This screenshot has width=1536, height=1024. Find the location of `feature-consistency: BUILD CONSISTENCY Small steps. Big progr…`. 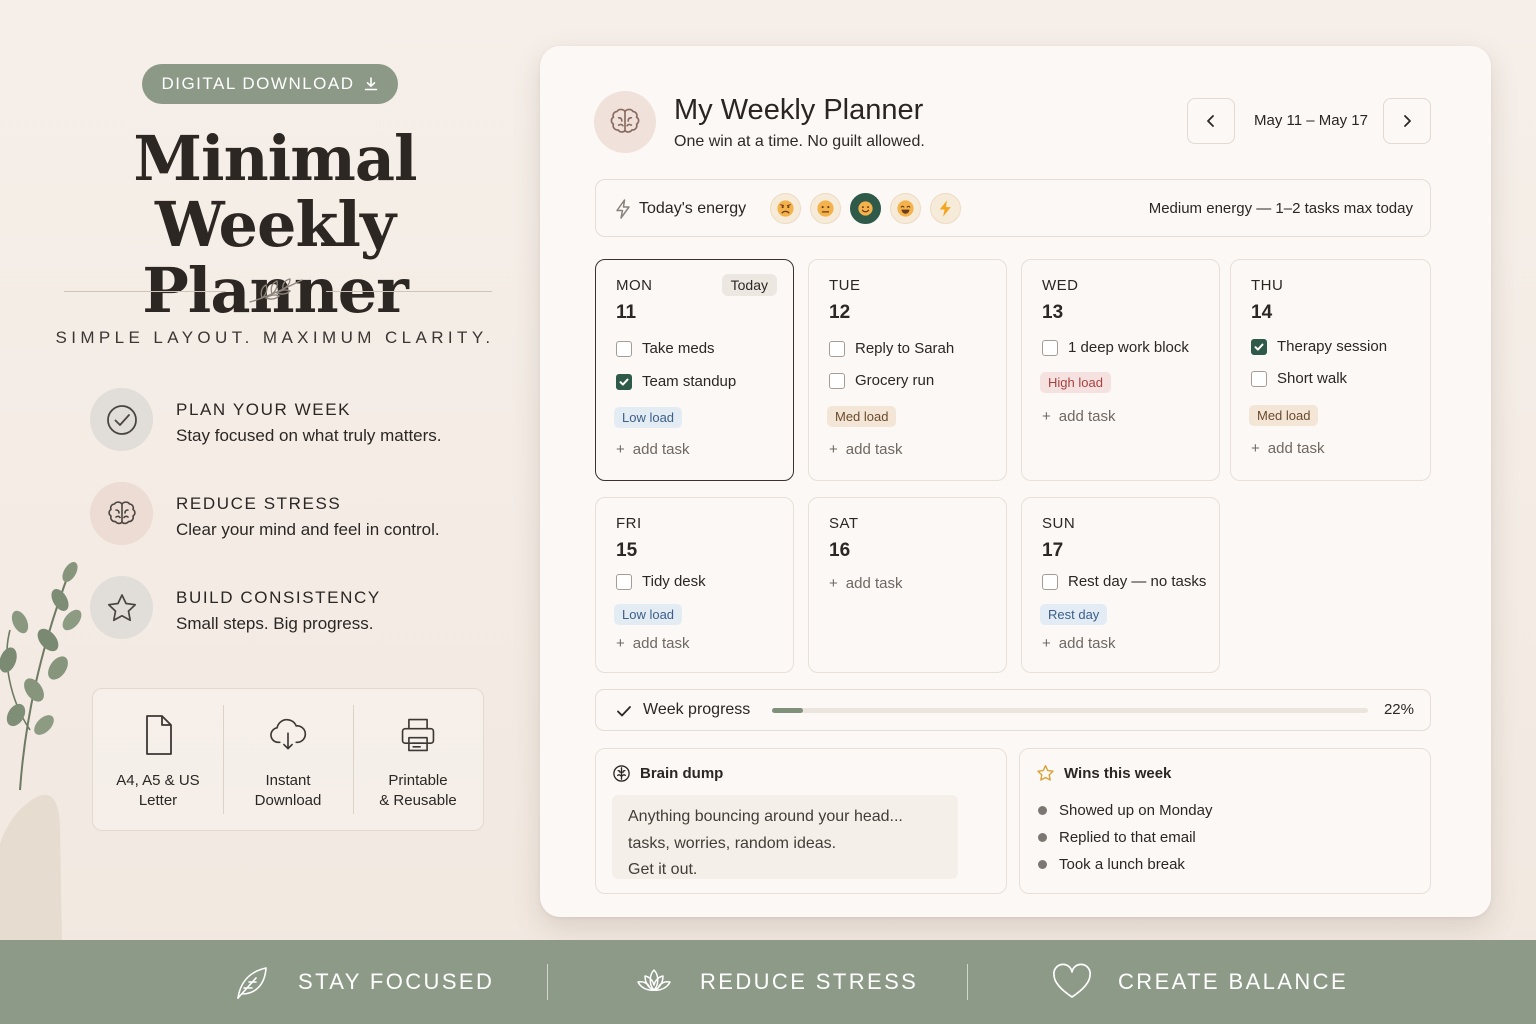

feature-consistency: BUILD CONSISTENCY Small steps. Big progr… is located at coordinates (305, 608).